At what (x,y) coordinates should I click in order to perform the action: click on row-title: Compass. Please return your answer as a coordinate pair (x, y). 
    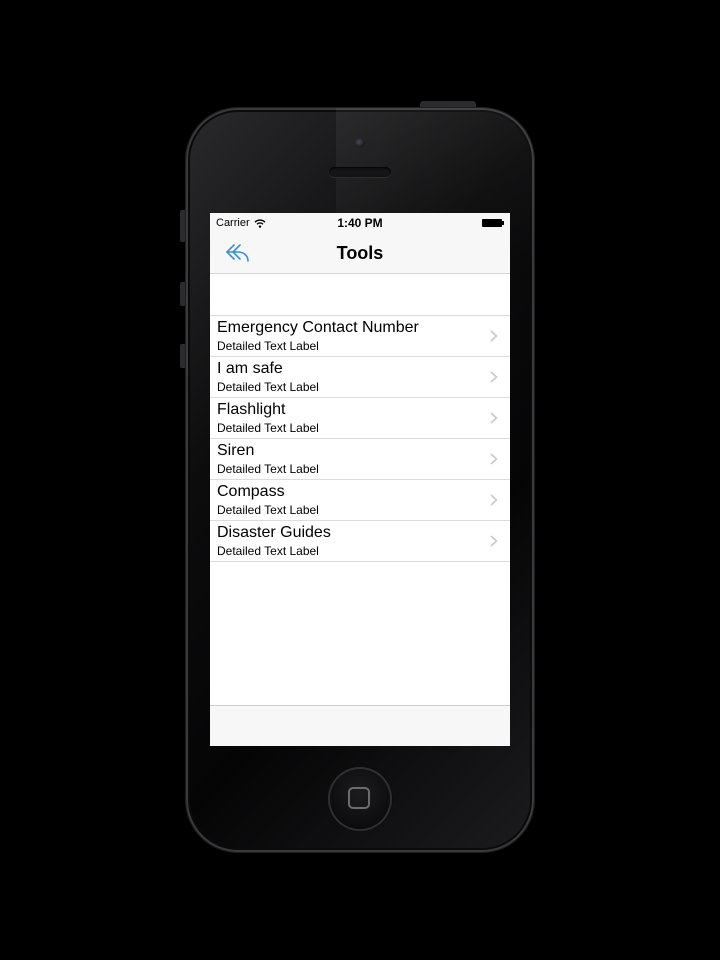
    Looking at the image, I should click on (251, 491).